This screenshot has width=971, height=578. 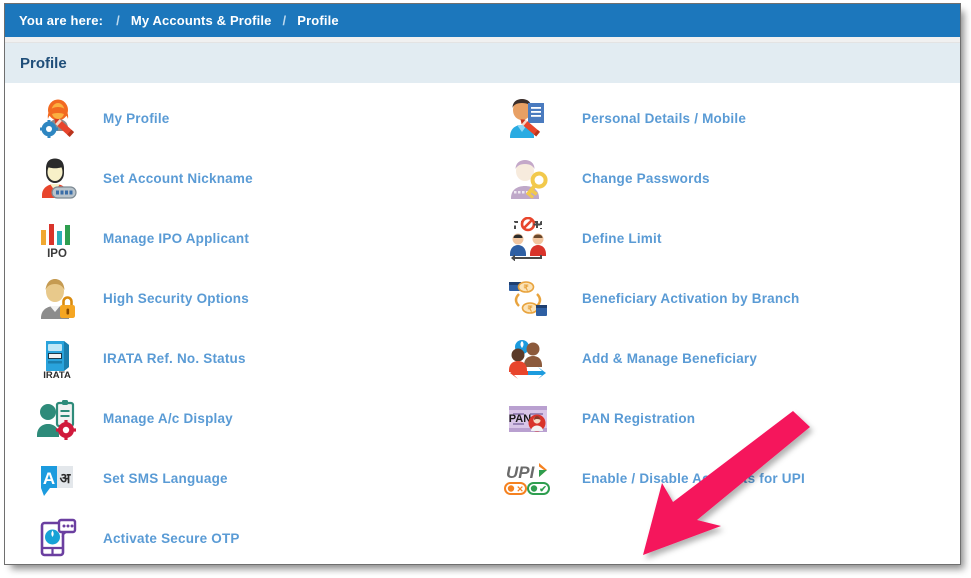 I want to click on menu-item-beneficiary-activation-by-branch: ₹ ₹ Beneficiary Activation by Branch, so click(x=725, y=299).